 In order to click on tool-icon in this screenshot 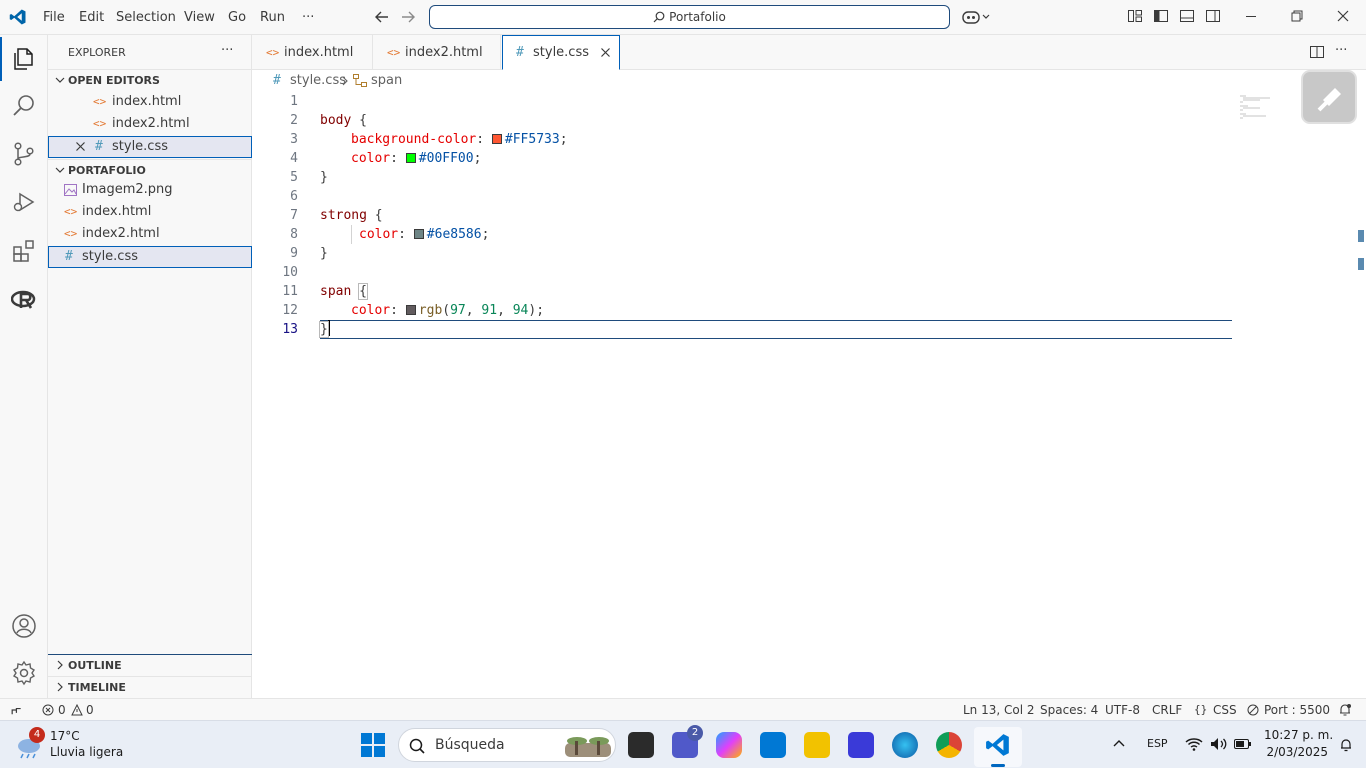, I will do `click(1330, 99)`.